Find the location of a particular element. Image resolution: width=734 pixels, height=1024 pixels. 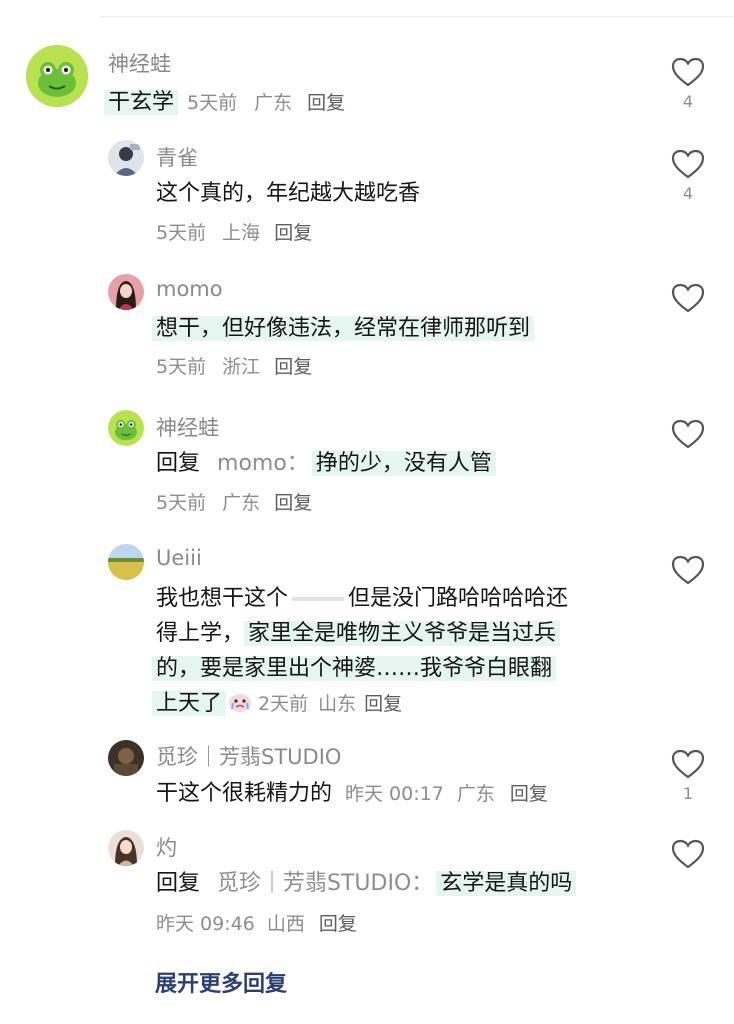

comment-username: 青雀 is located at coordinates (177, 157).